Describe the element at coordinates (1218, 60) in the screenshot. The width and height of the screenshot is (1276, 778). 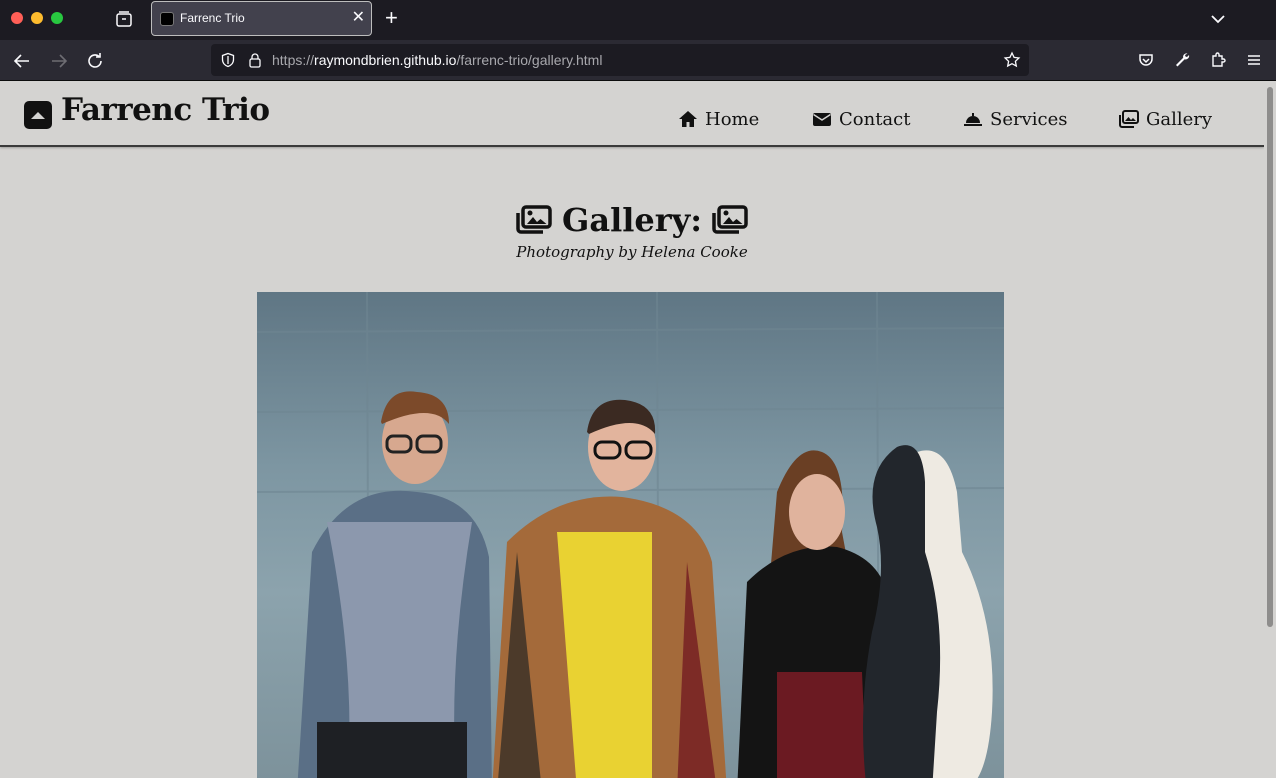
I see `extensions-icon` at that location.